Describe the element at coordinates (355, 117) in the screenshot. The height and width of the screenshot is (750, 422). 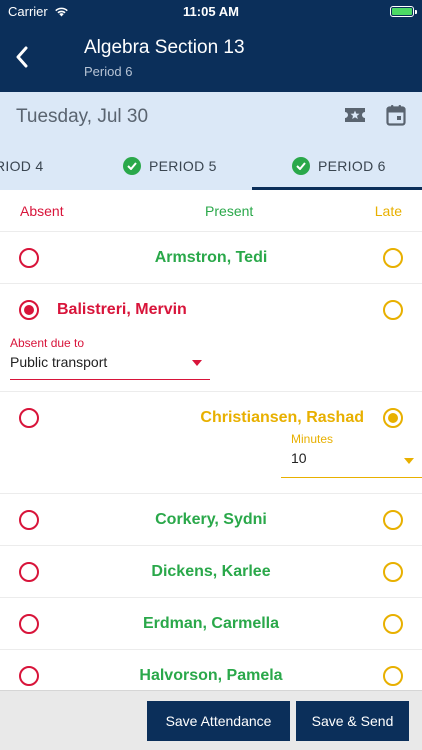
I see `ticket-star-icon` at that location.